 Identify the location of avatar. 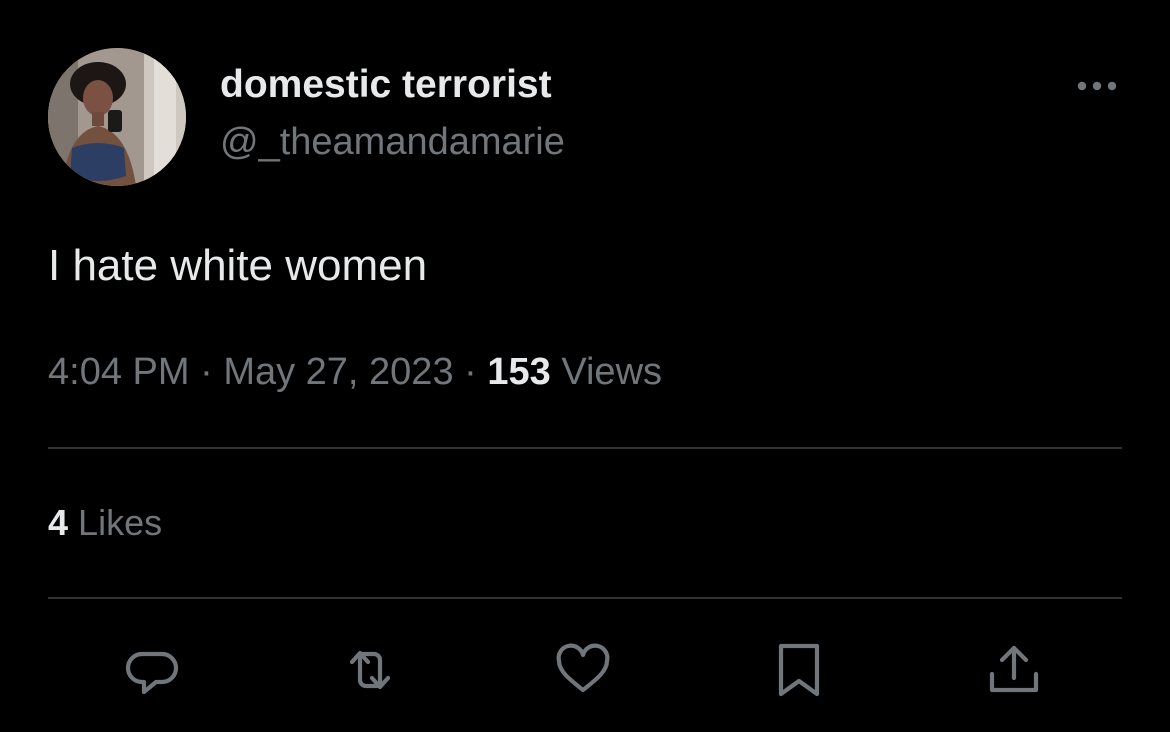
(117, 117).